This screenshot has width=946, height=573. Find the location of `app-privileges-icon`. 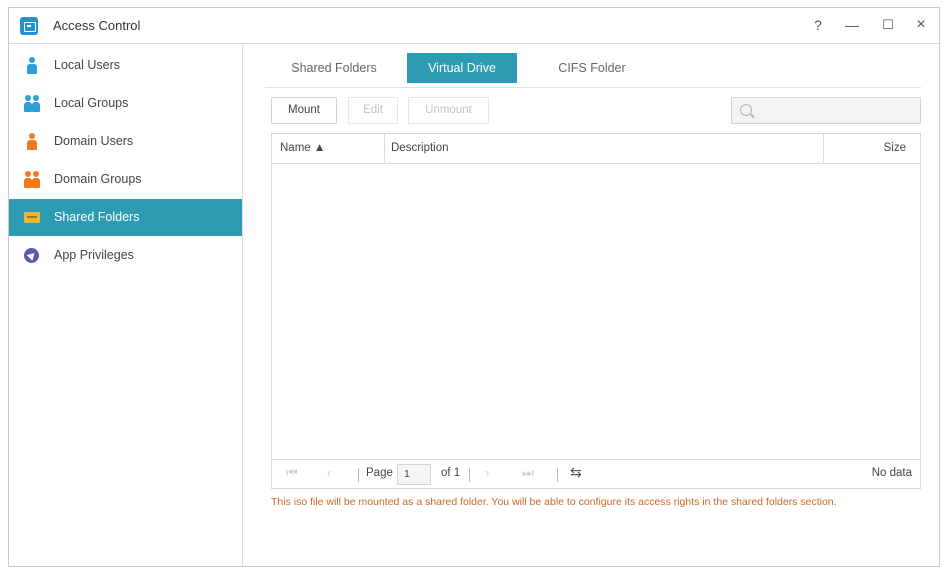

app-privileges-icon is located at coordinates (32, 255).